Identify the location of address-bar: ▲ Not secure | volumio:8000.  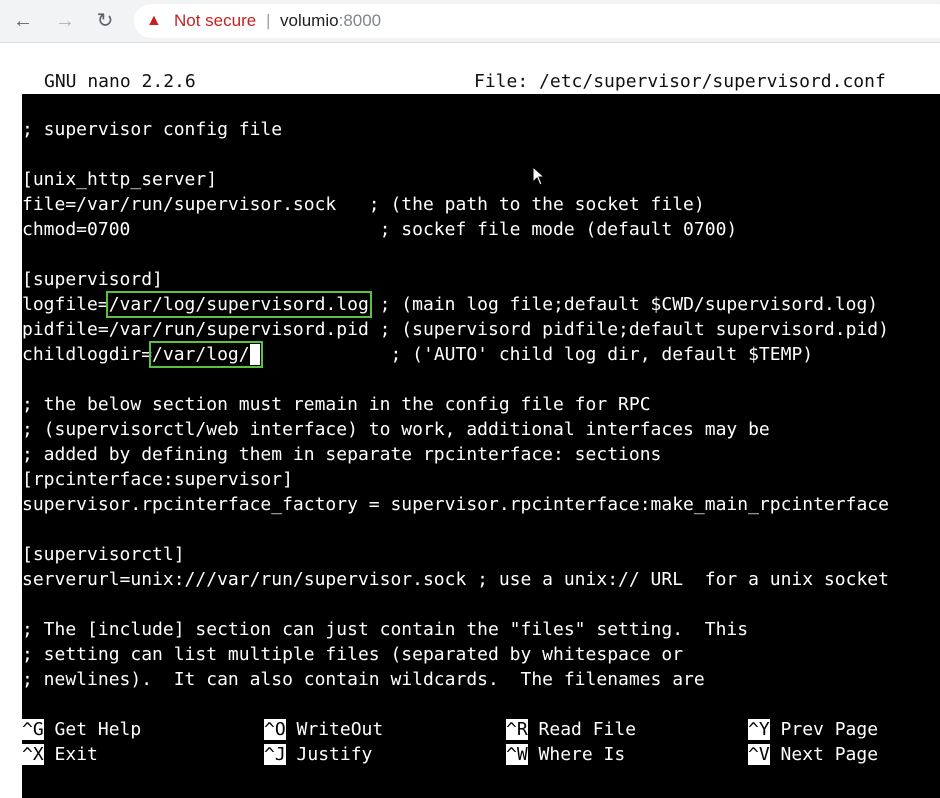
(537, 21).